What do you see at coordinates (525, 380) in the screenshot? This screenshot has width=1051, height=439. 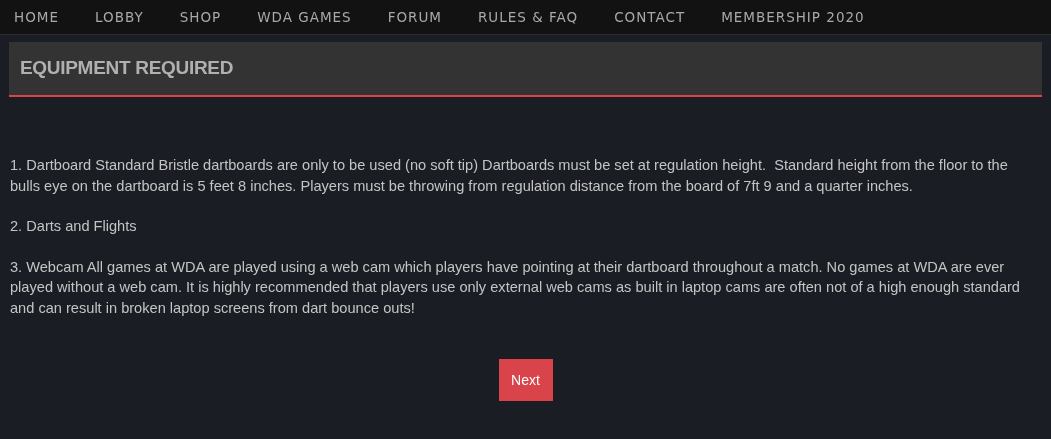 I see `next-button: Next` at bounding box center [525, 380].